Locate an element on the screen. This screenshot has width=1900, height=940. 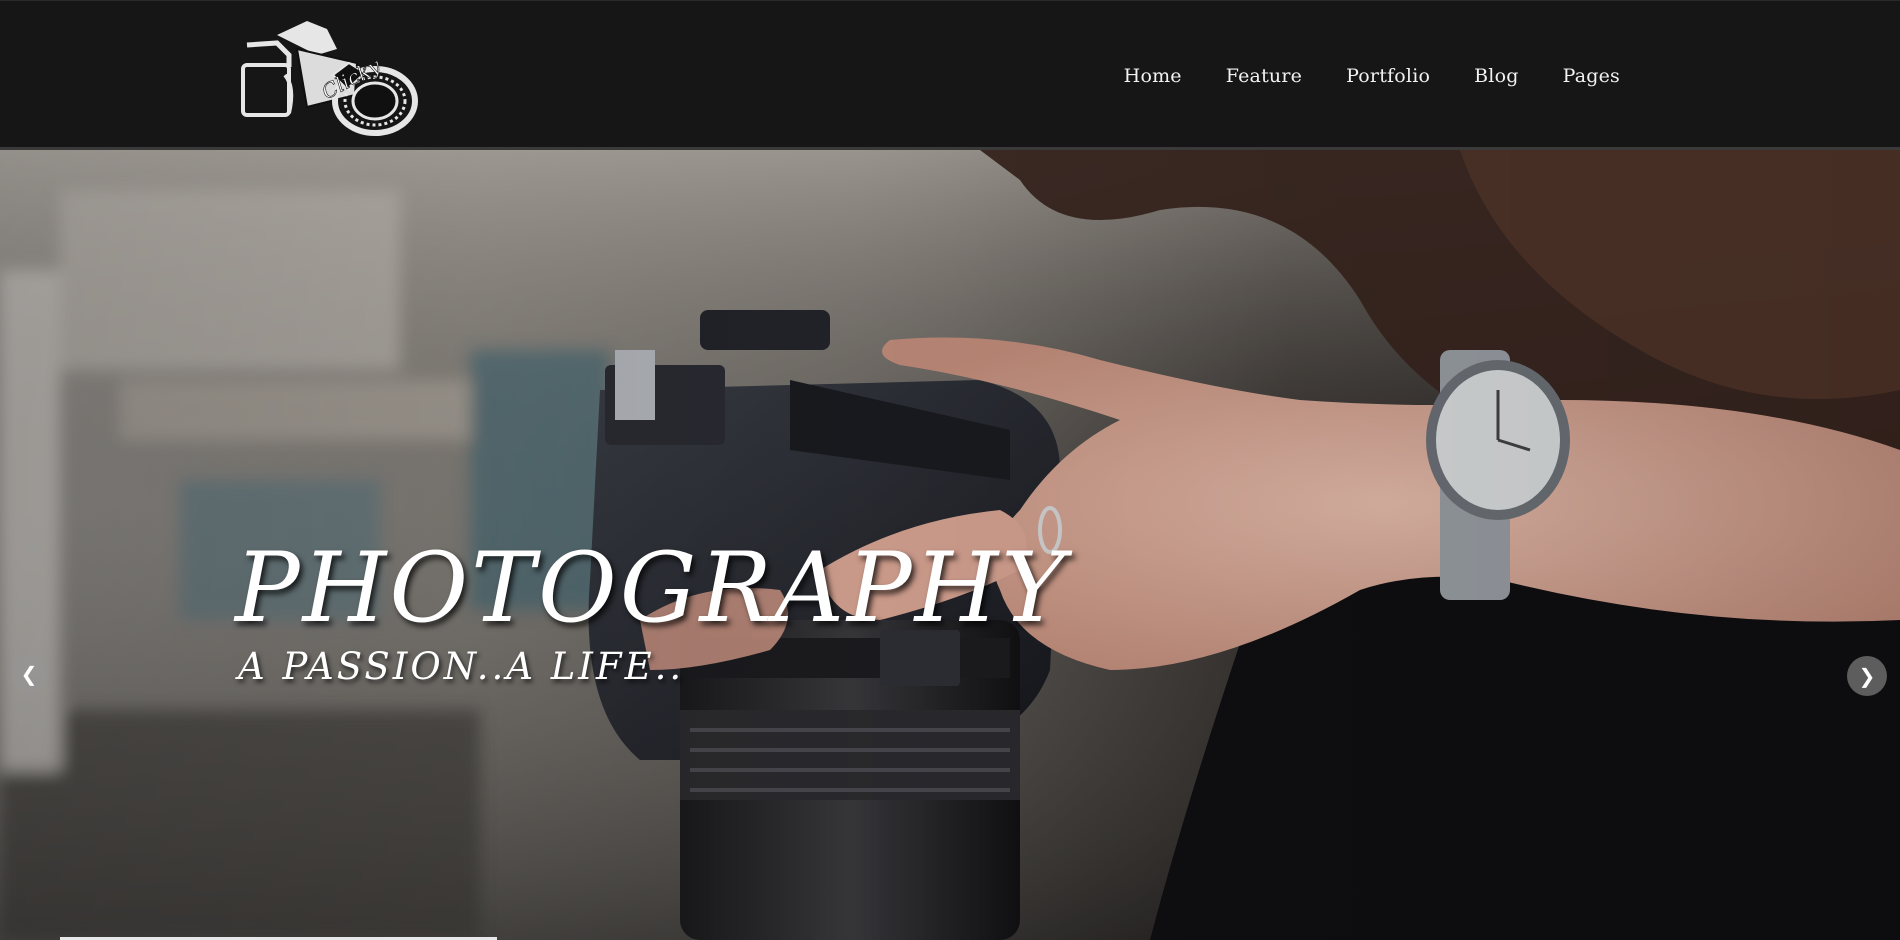
chevron-right-icon: ❯ is located at coordinates (1867, 676).